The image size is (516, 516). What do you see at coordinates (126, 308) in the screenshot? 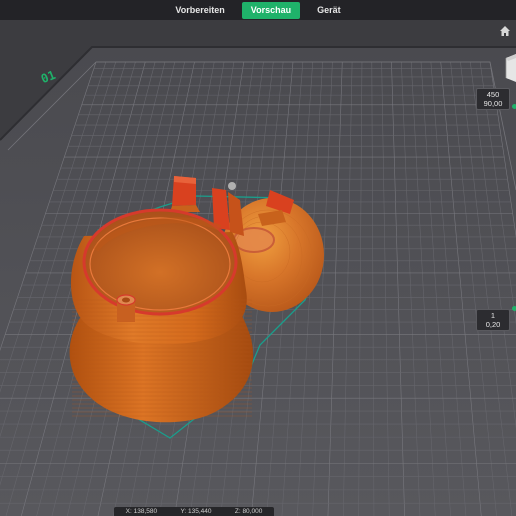
I see `peg` at bounding box center [126, 308].